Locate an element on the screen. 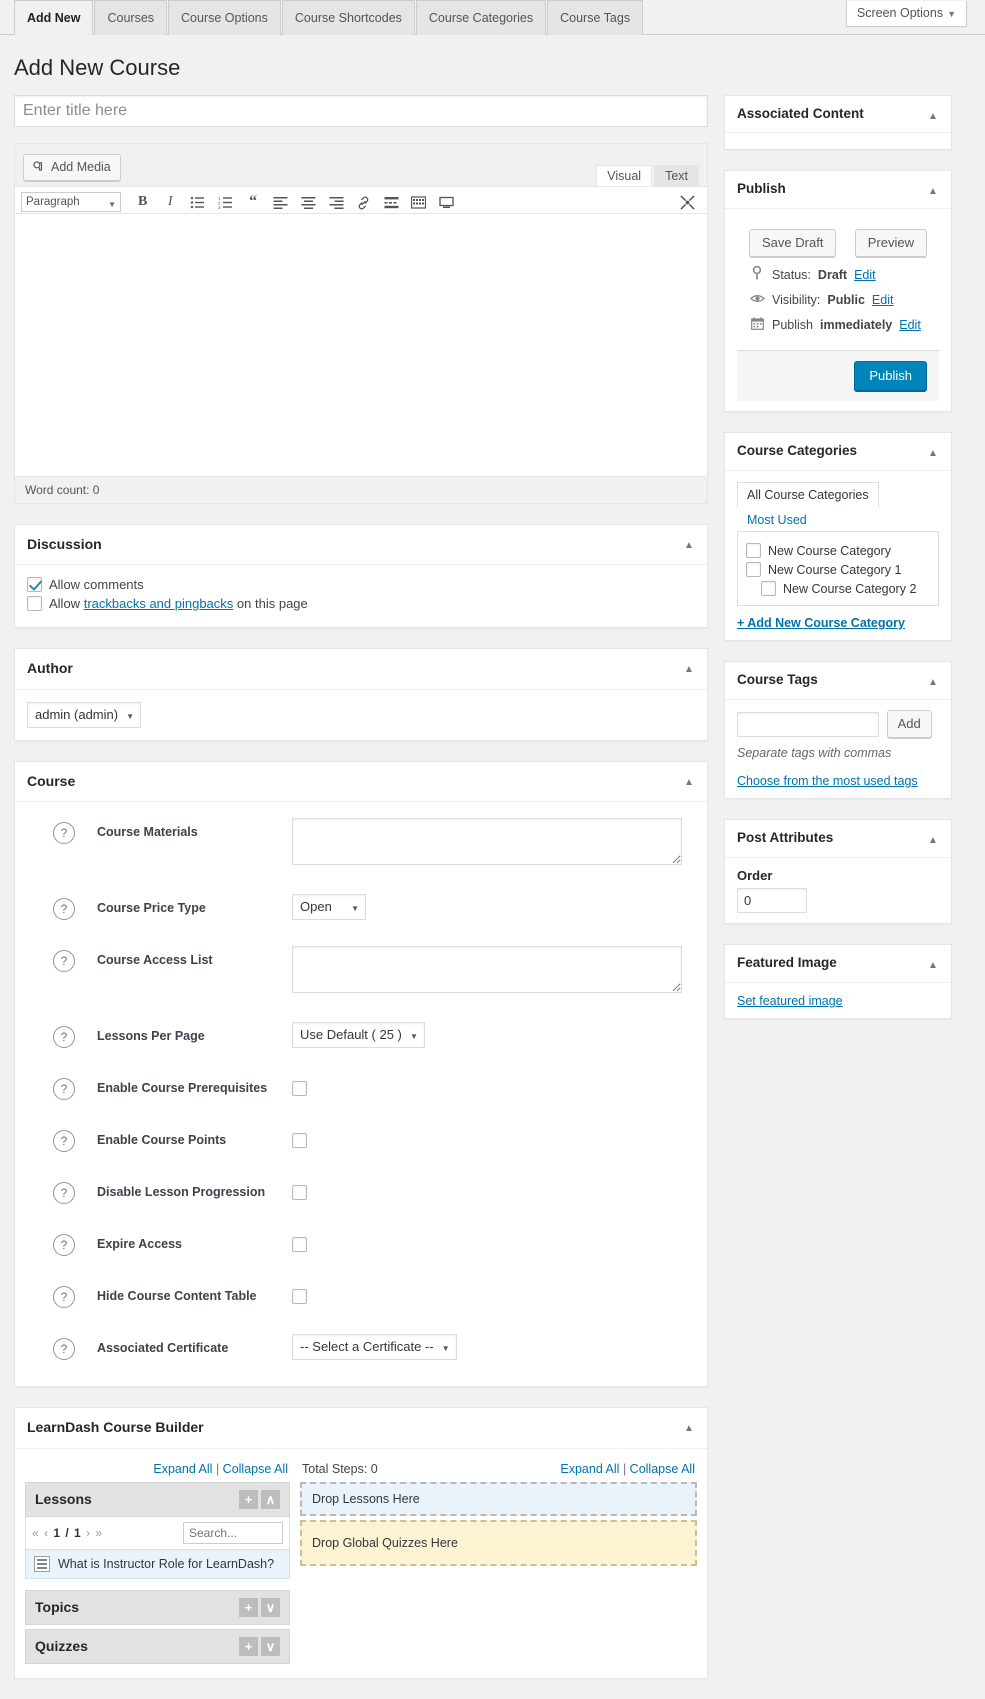  attributes-collapse-toggle: ▲ is located at coordinates (933, 840).